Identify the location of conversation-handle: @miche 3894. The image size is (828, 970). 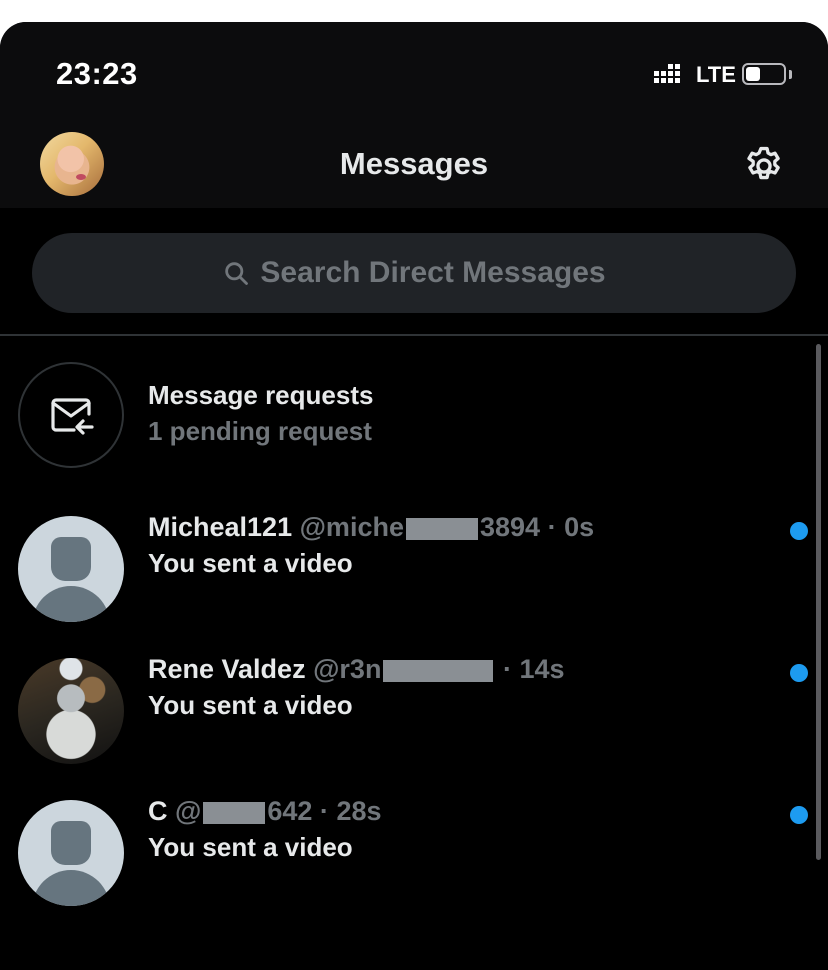
(420, 527).